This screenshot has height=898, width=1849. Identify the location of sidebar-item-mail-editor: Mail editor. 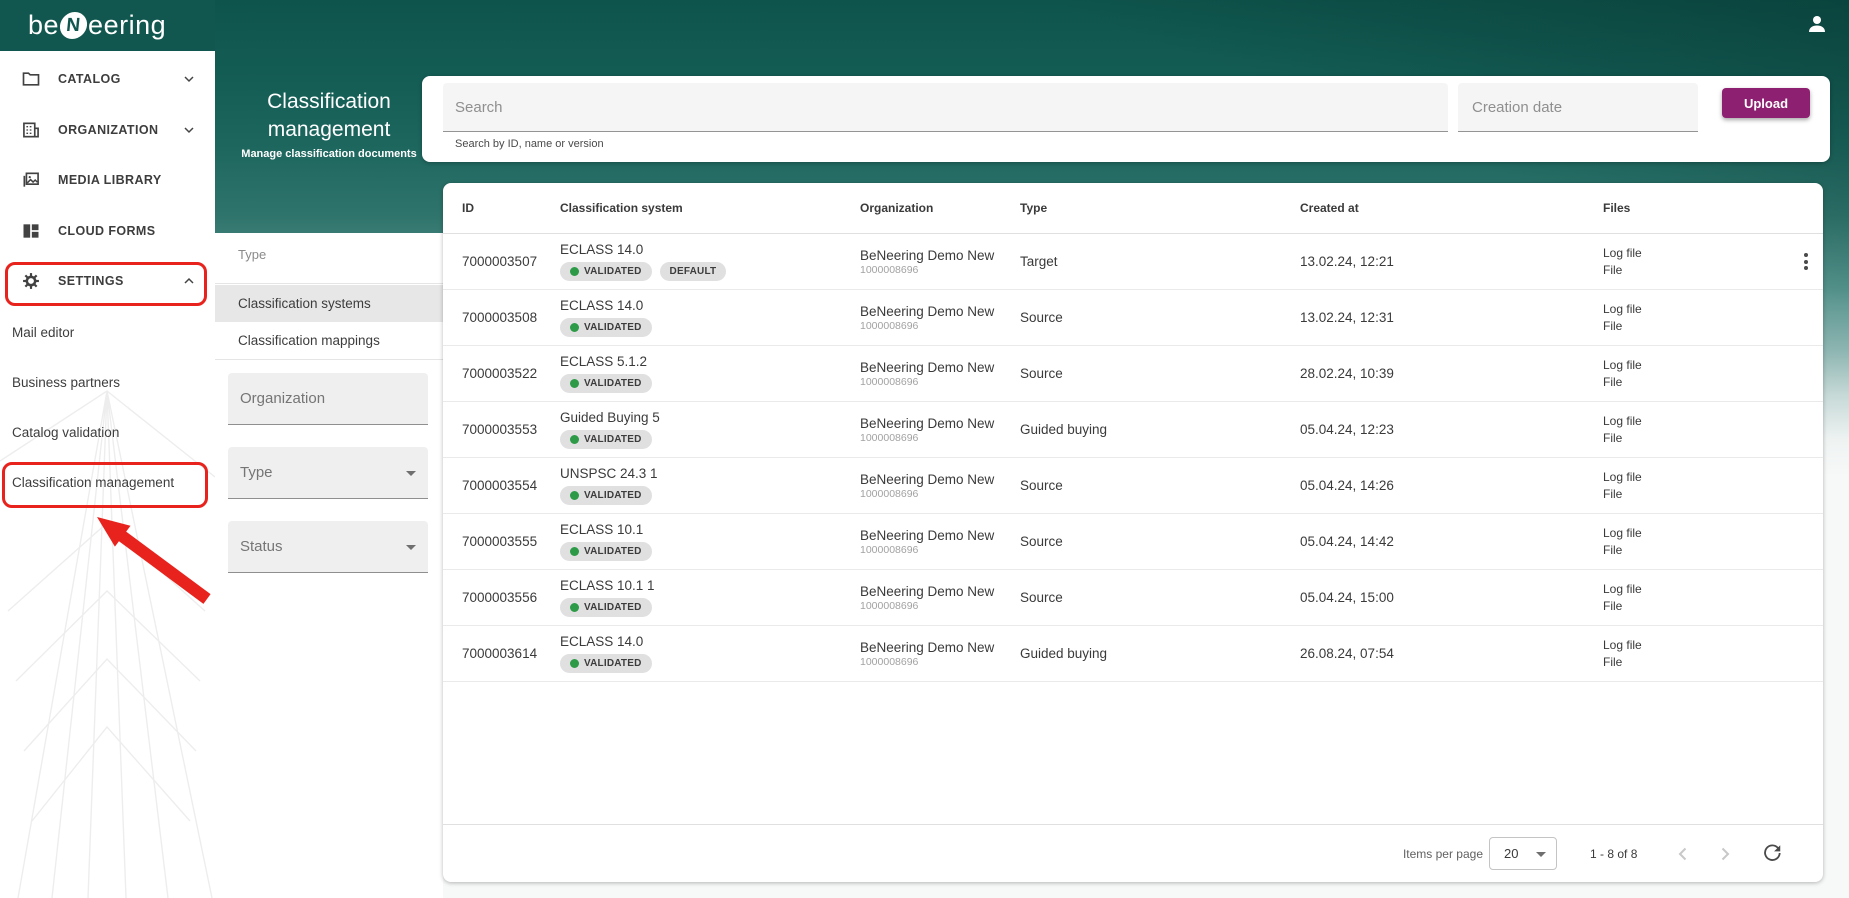
(107, 332).